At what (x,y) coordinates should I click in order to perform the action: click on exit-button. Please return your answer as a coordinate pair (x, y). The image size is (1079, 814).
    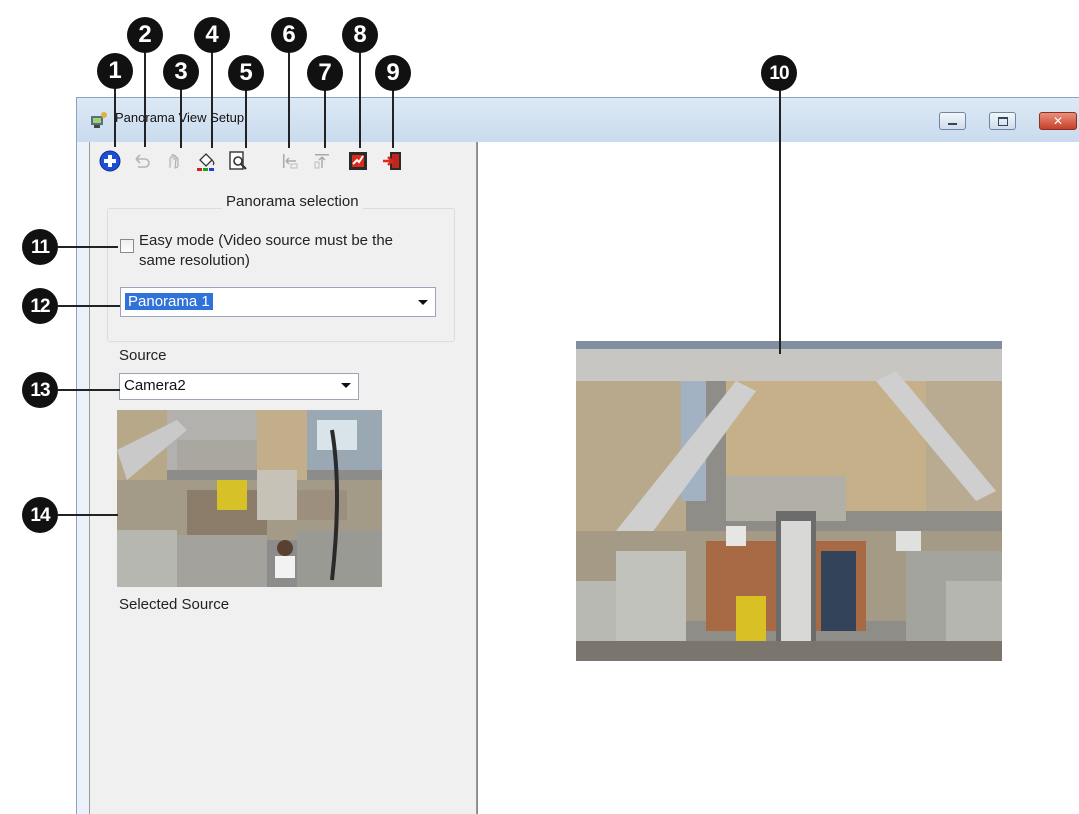
    Looking at the image, I should click on (392, 161).